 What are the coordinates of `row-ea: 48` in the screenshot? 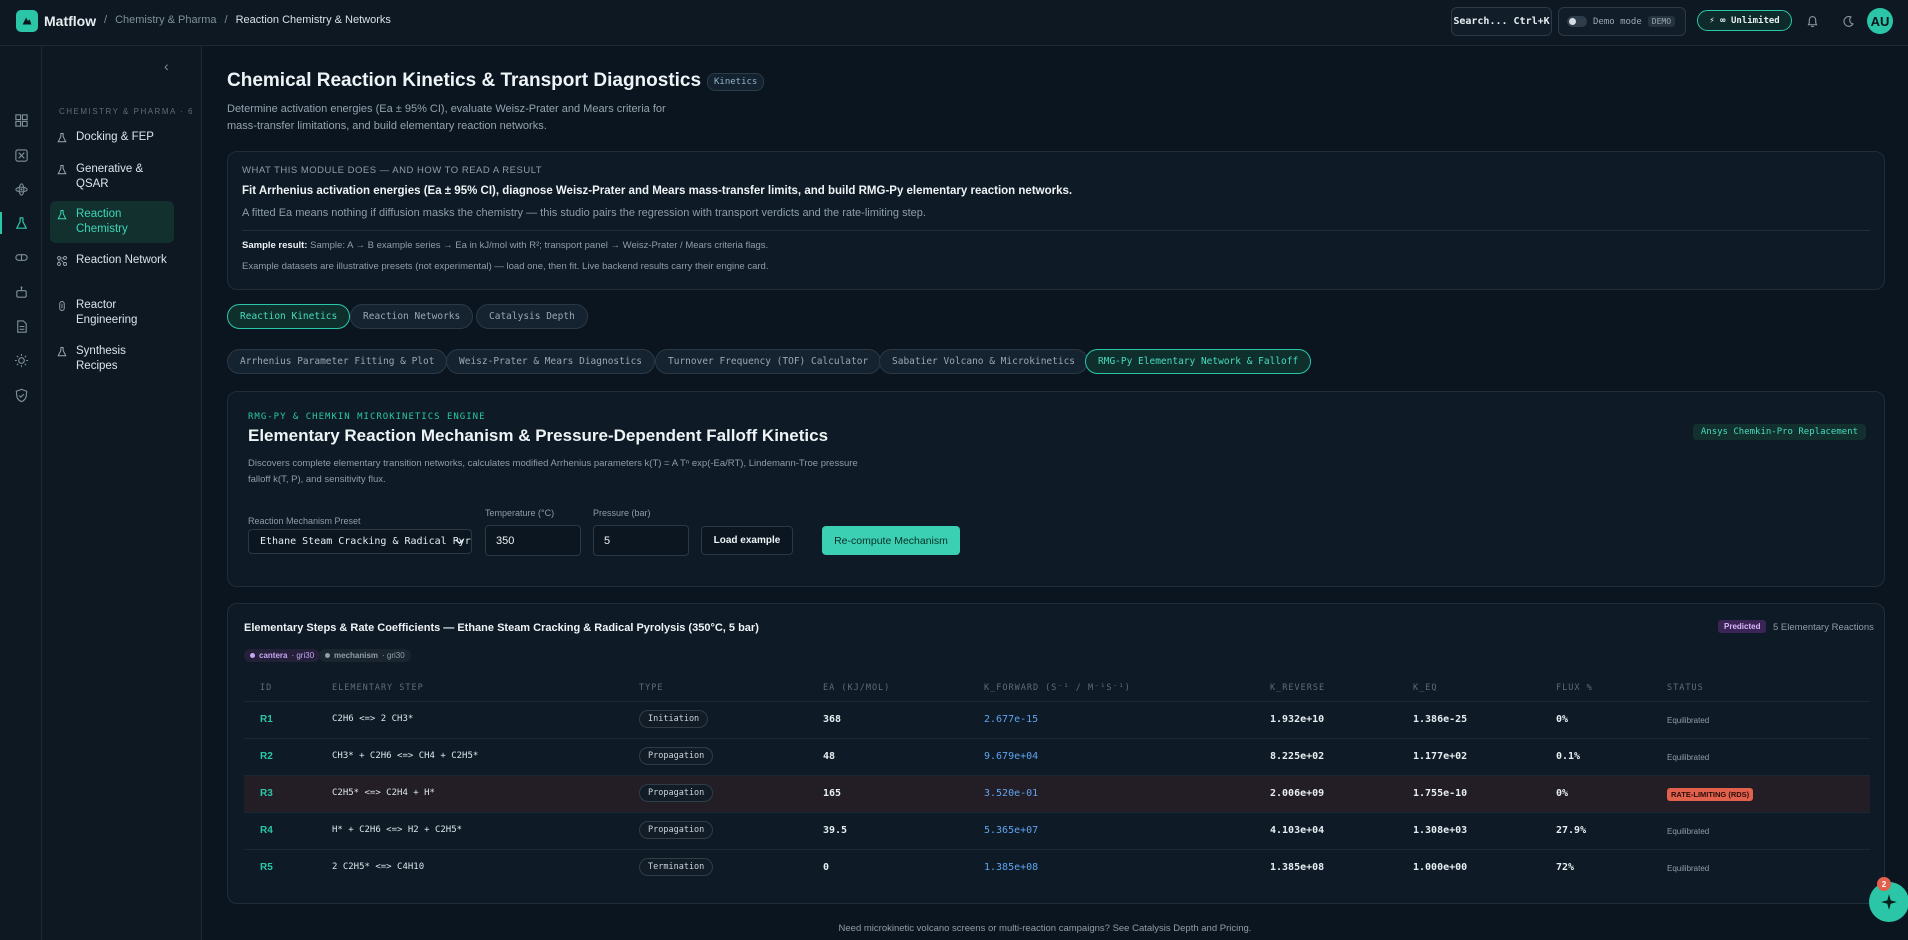 It's located at (829, 756).